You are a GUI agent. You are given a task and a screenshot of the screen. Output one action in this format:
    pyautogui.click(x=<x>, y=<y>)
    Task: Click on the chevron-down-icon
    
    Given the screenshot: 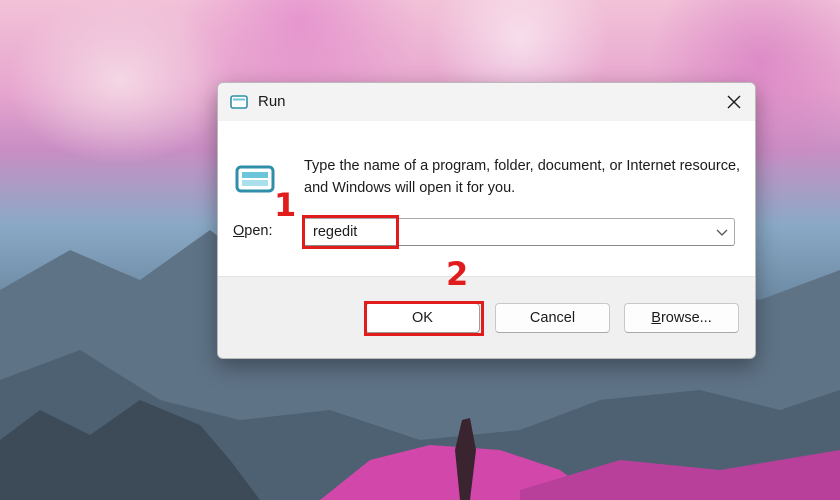 What is the action you would take?
    pyautogui.click(x=722, y=232)
    